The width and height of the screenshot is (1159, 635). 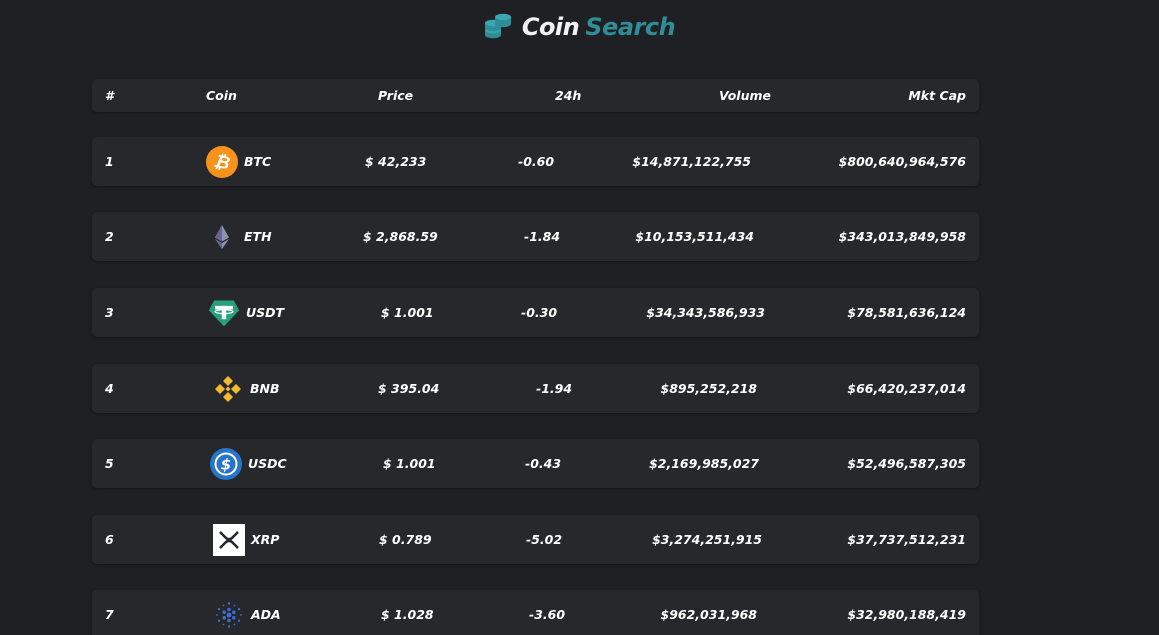 I want to click on xrp-icon, so click(x=229, y=539).